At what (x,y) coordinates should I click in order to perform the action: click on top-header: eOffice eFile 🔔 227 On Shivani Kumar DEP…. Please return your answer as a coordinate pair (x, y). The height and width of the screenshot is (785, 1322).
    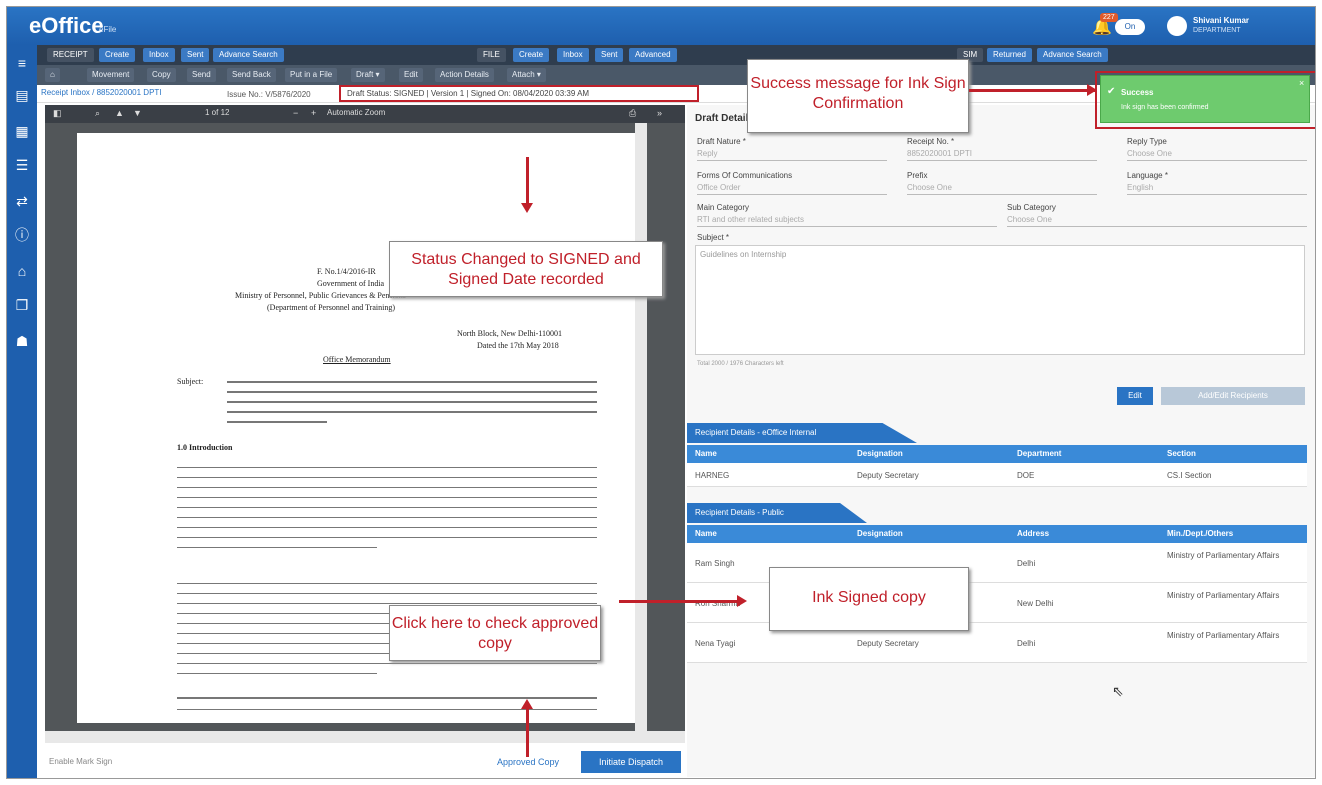
    Looking at the image, I should click on (661, 26).